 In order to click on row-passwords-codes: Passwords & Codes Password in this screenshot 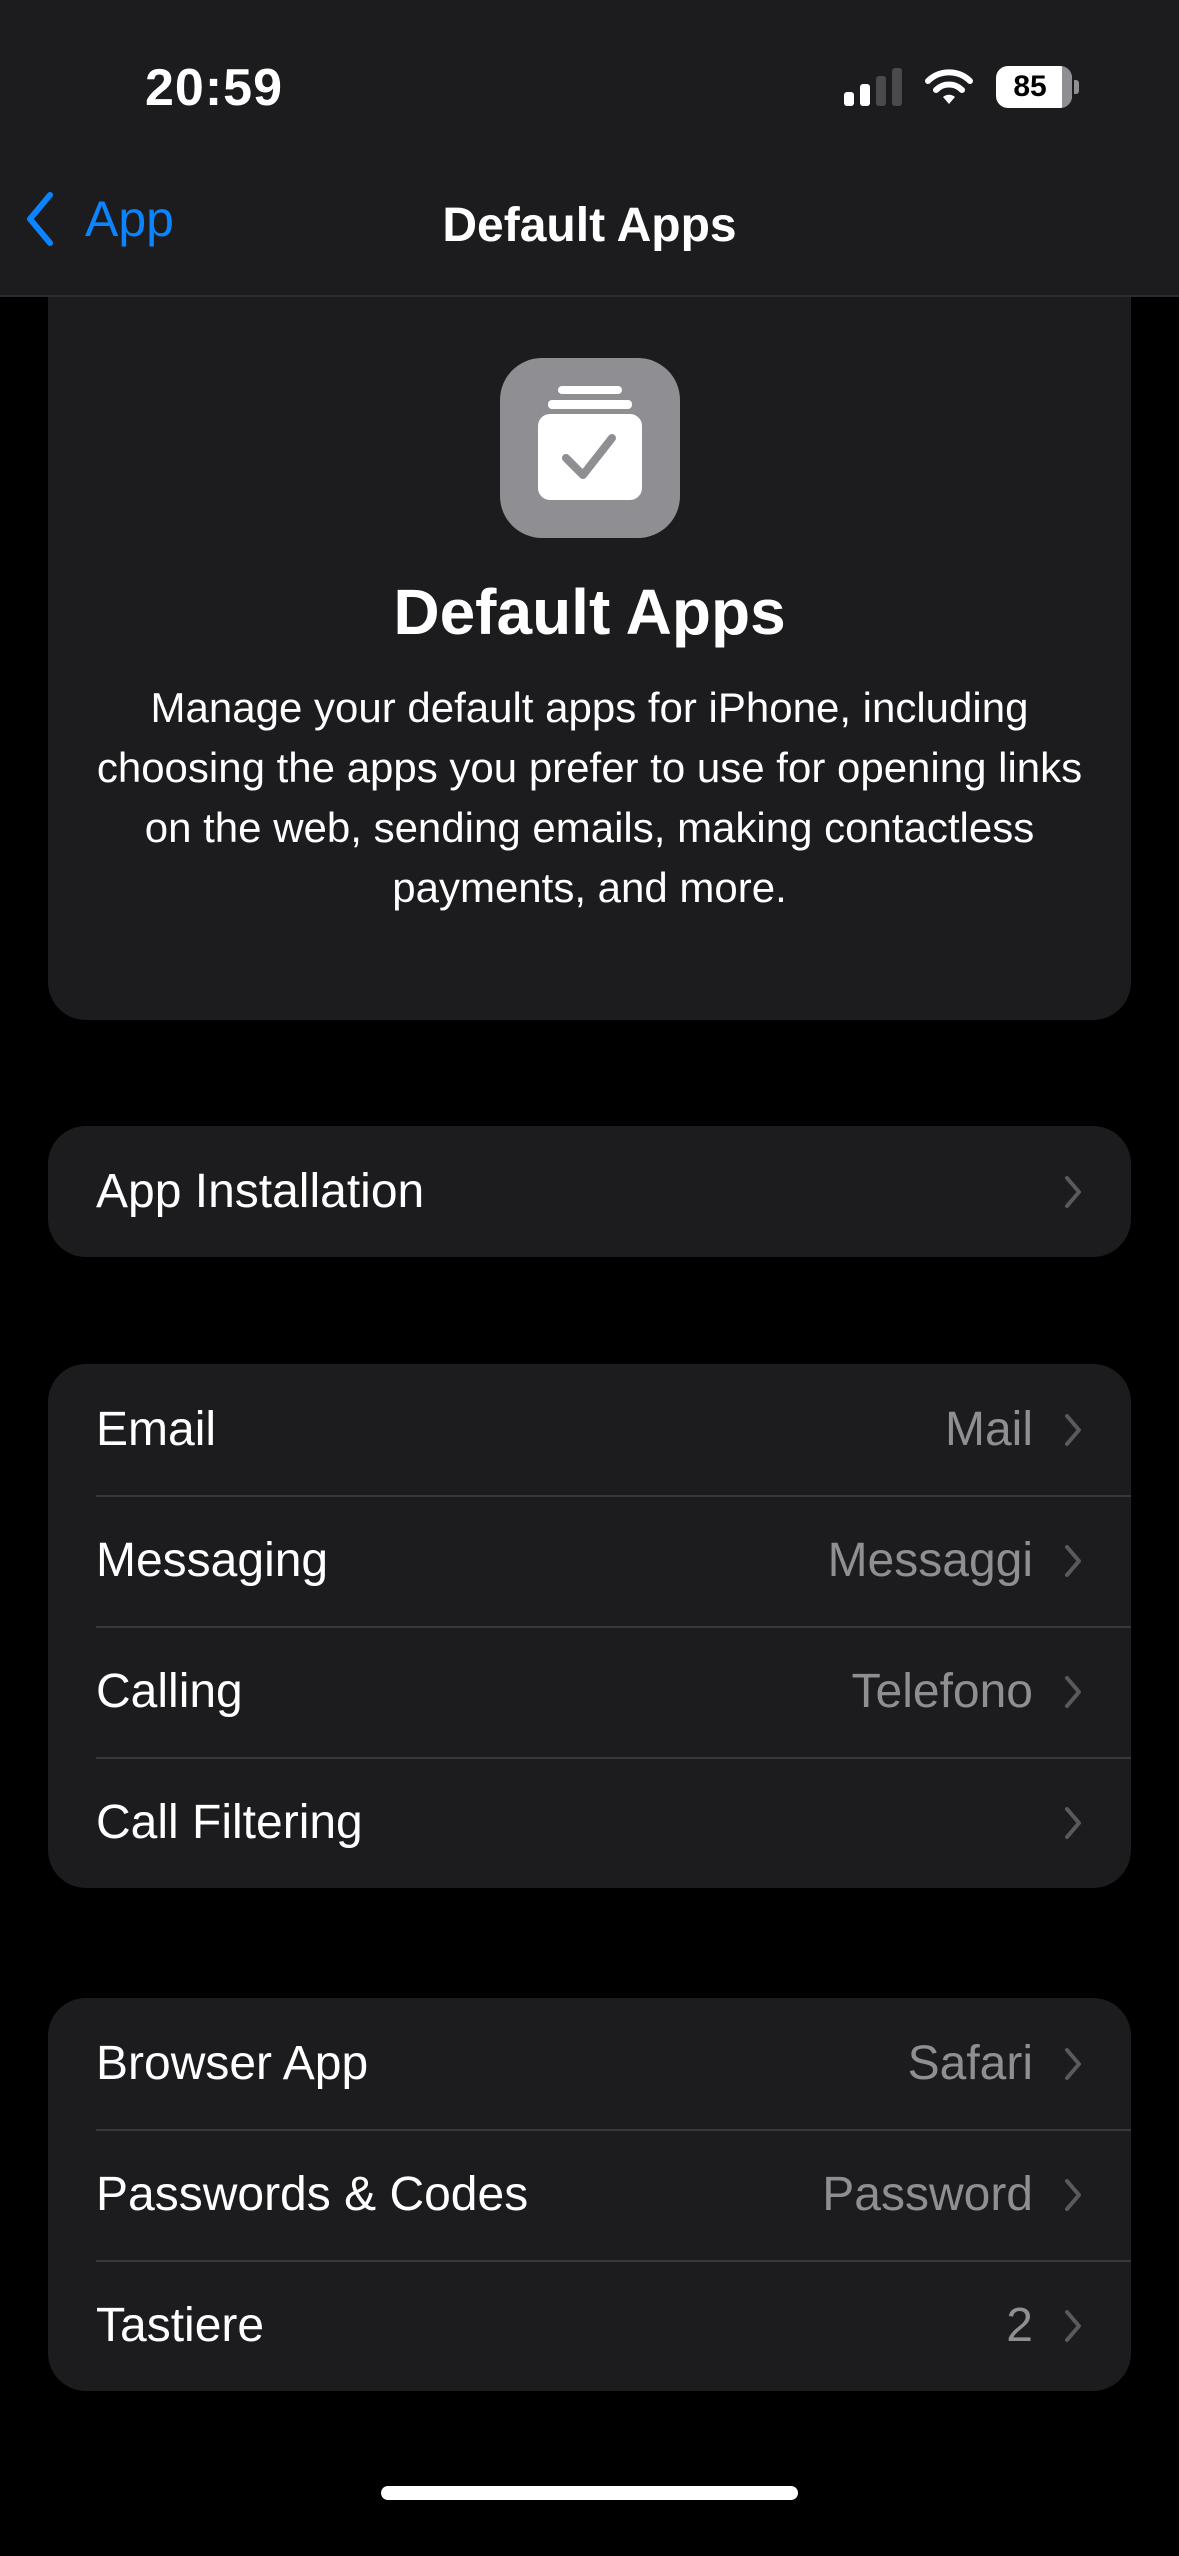, I will do `click(589, 2194)`.